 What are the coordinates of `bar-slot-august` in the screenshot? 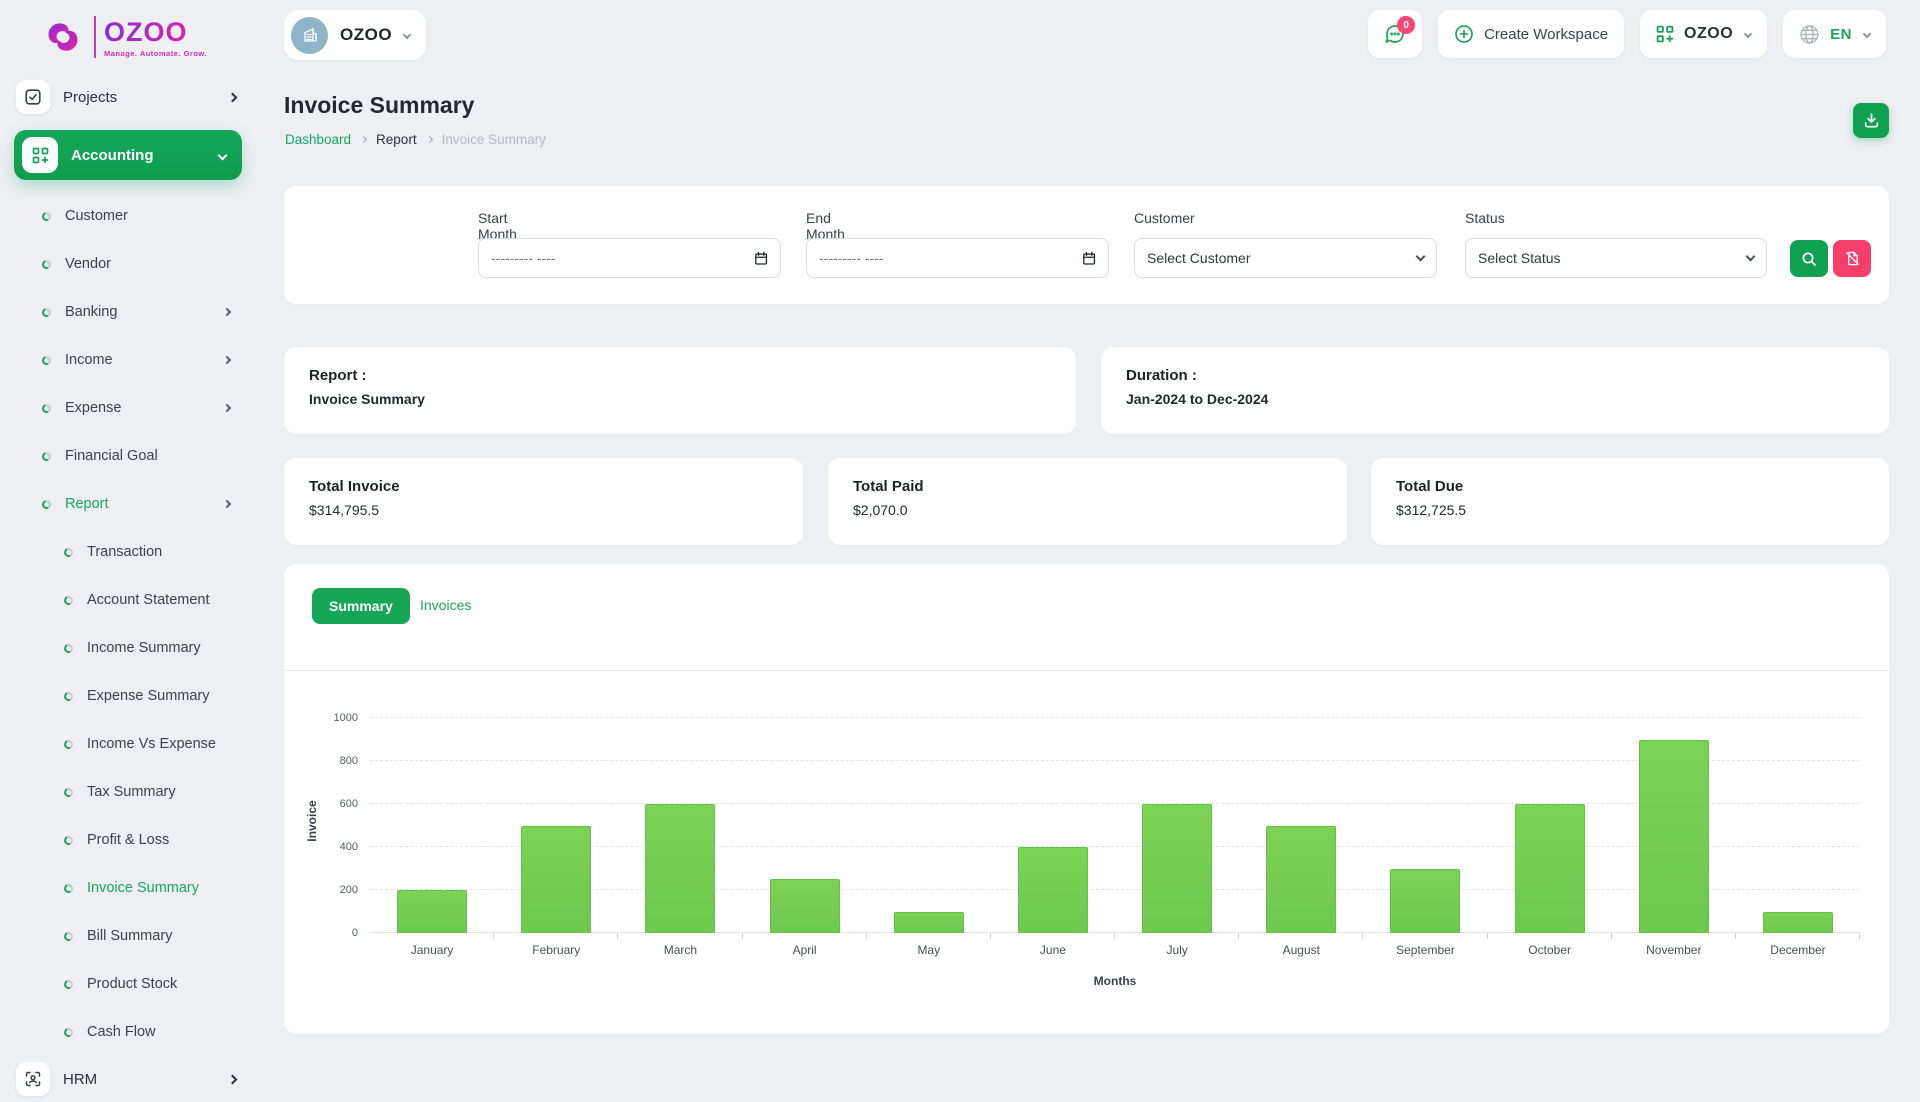 It's located at (1301, 828).